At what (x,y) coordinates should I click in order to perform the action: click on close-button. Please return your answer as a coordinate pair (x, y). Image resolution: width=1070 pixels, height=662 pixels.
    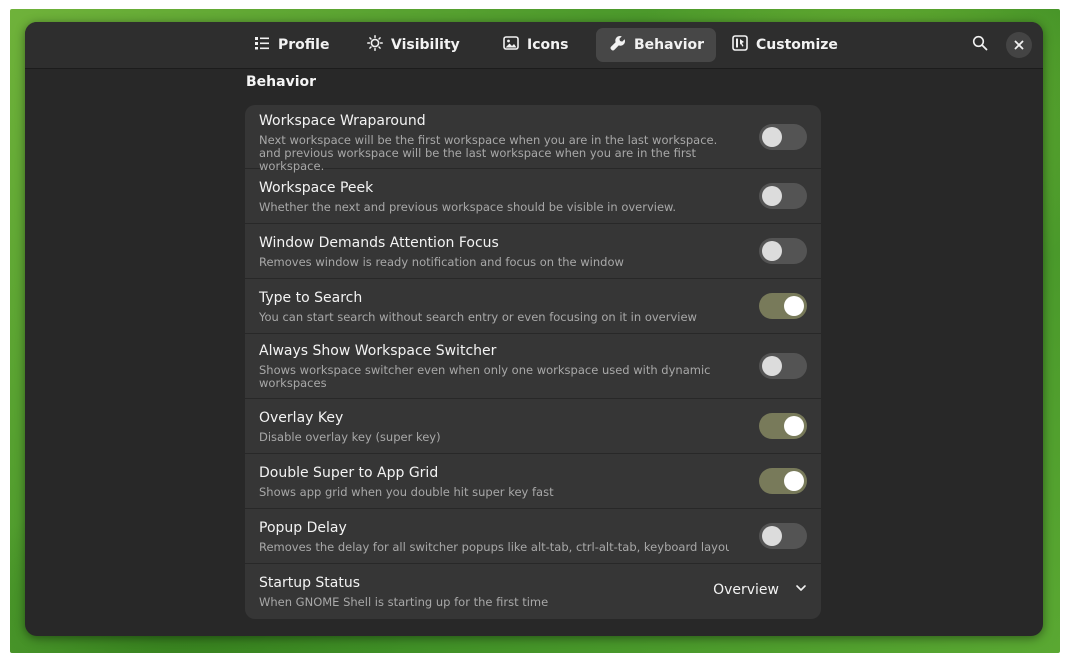
    Looking at the image, I should click on (1019, 45).